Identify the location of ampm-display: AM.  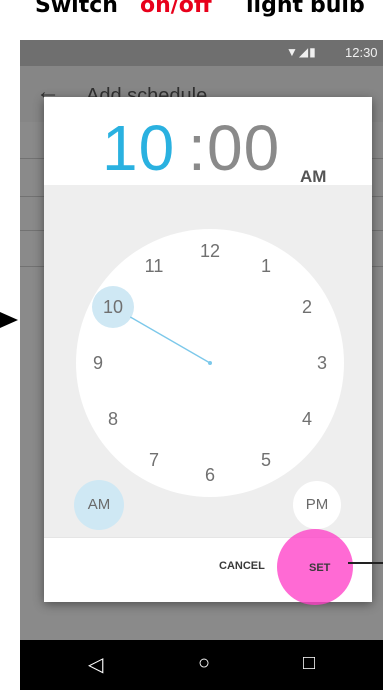
(313, 177).